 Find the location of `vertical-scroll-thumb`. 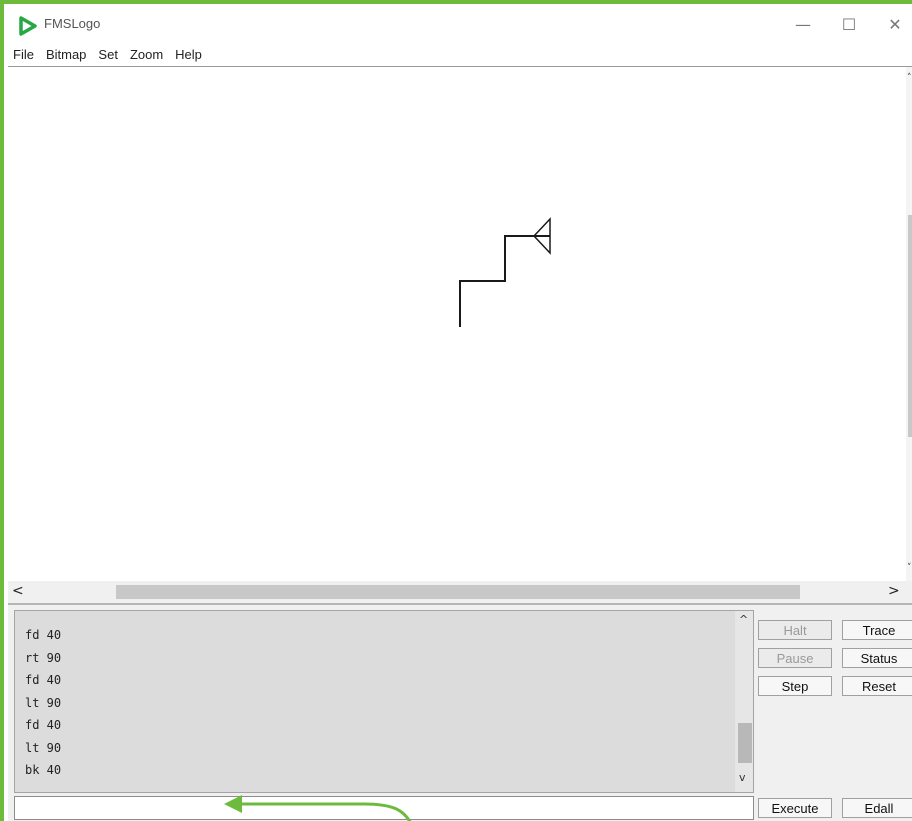

vertical-scroll-thumb is located at coordinates (910, 326).